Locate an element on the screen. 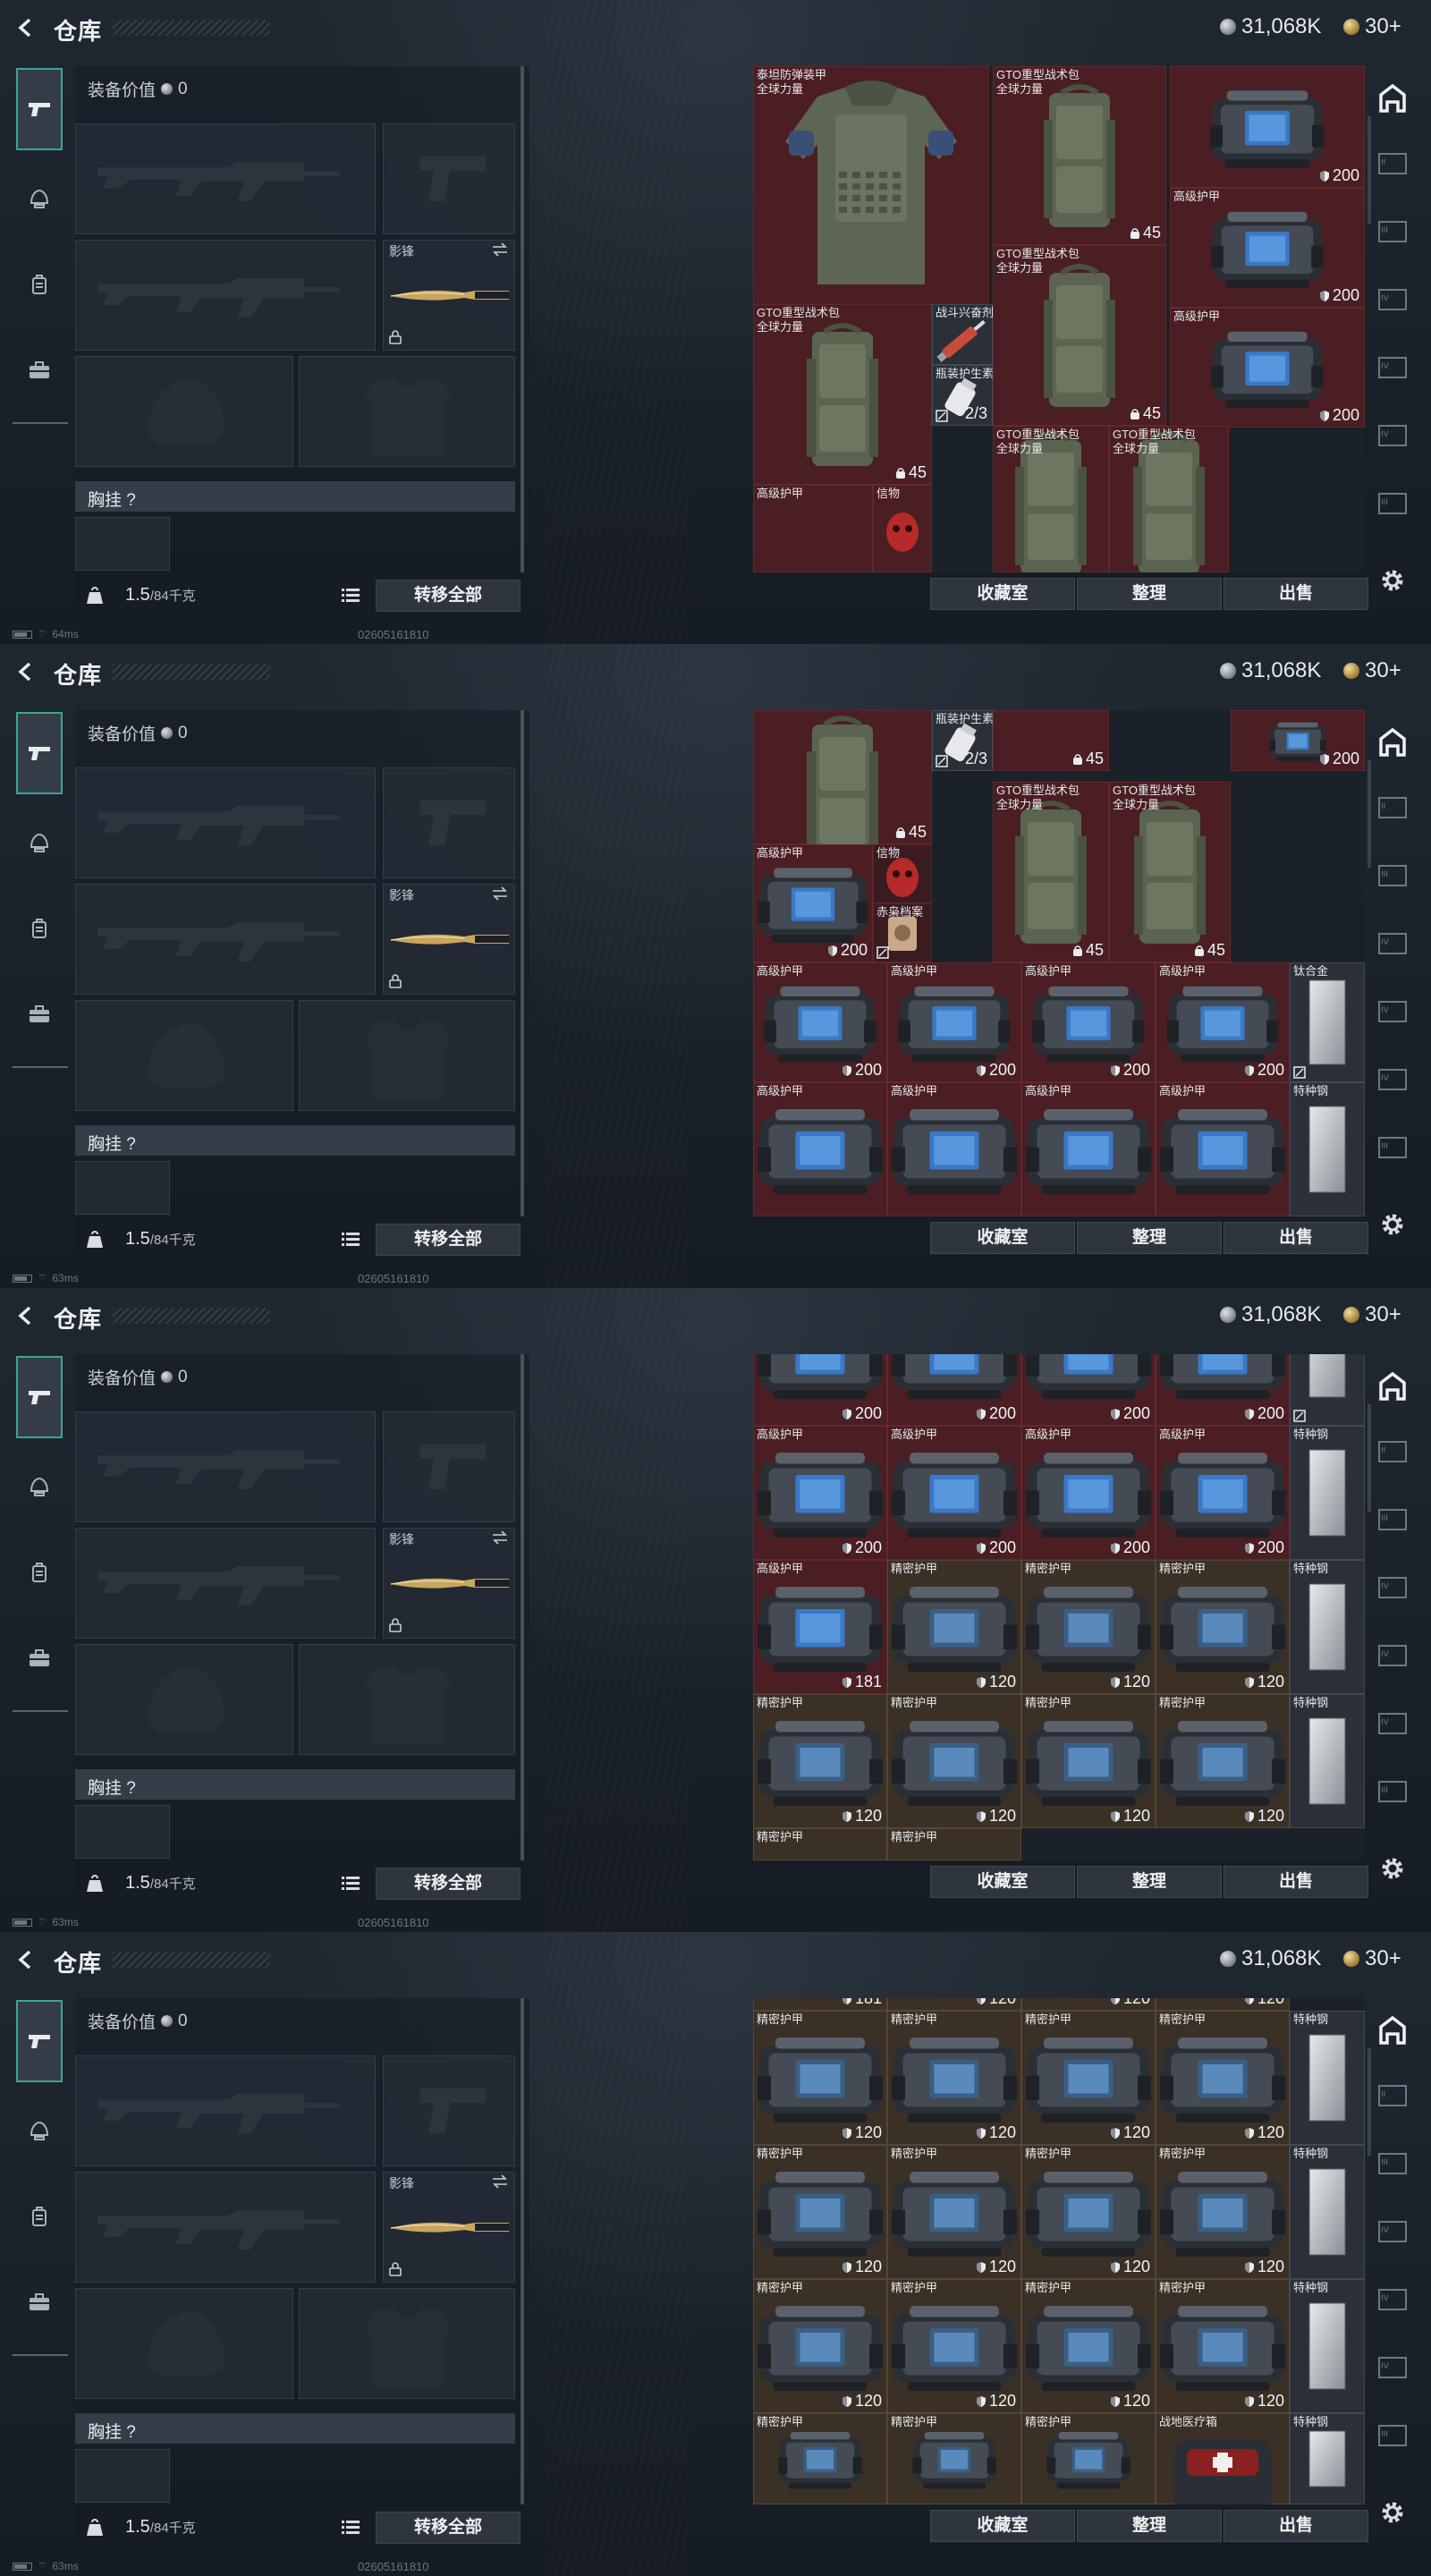 The image size is (1431, 2576). storage-page-6-icon: IV is located at coordinates (1393, 1724).